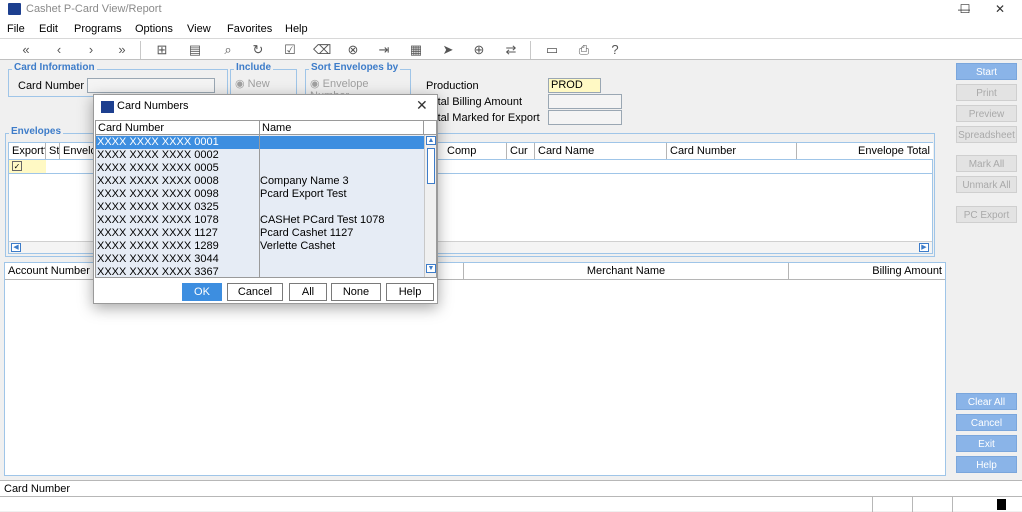 This screenshot has height=512, width=1022. I want to click on exit-icon: ⇥, so click(384, 50).